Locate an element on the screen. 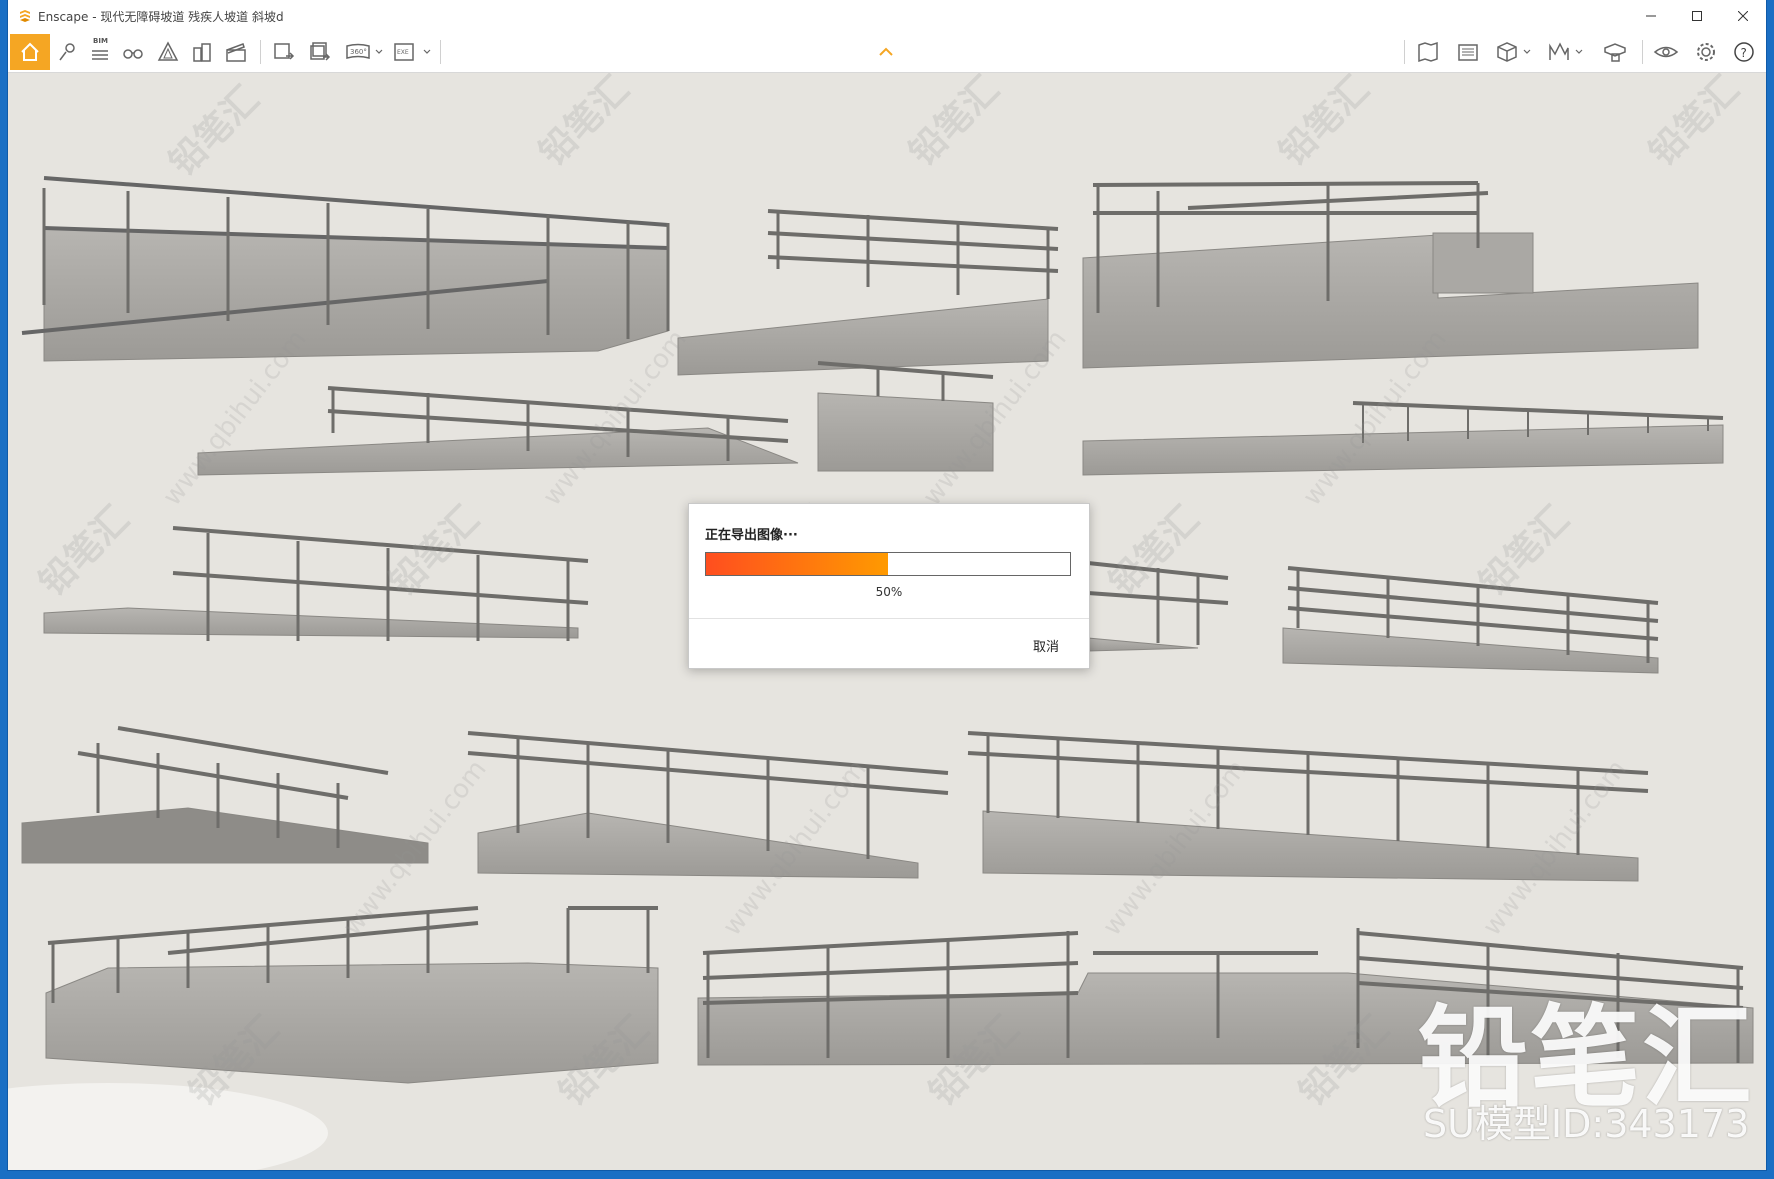 The width and height of the screenshot is (1774, 1179). screenshot-export-icon is located at coordinates (284, 51).